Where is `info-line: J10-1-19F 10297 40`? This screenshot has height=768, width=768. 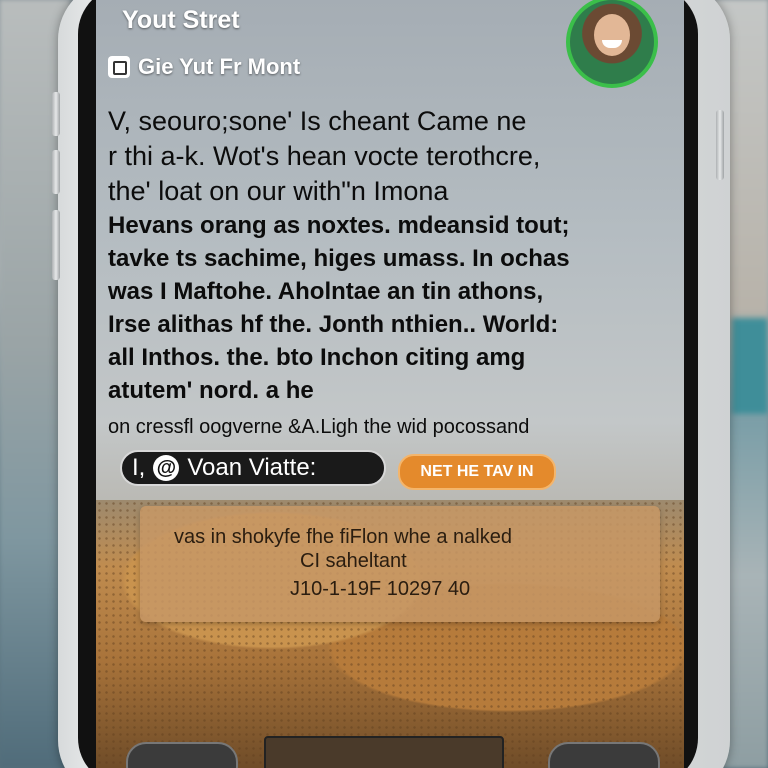
info-line: J10-1-19F 10297 40 is located at coordinates (380, 589).